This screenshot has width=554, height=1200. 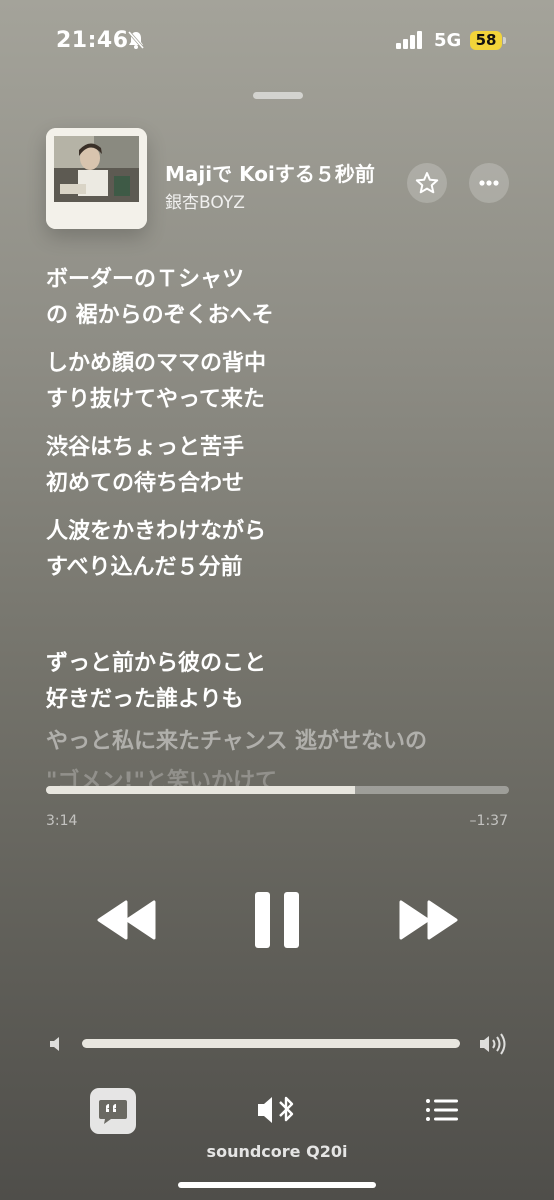 I want to click on lyric-line: すり抜けてやって来た, so click(x=281, y=400).